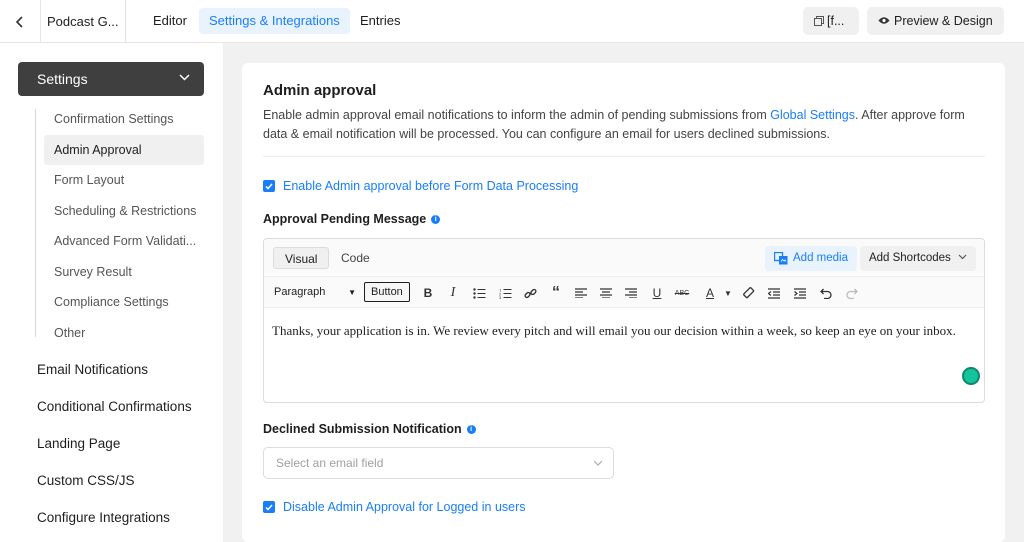  I want to click on sidebar-settings-header: Settings, so click(111, 79).